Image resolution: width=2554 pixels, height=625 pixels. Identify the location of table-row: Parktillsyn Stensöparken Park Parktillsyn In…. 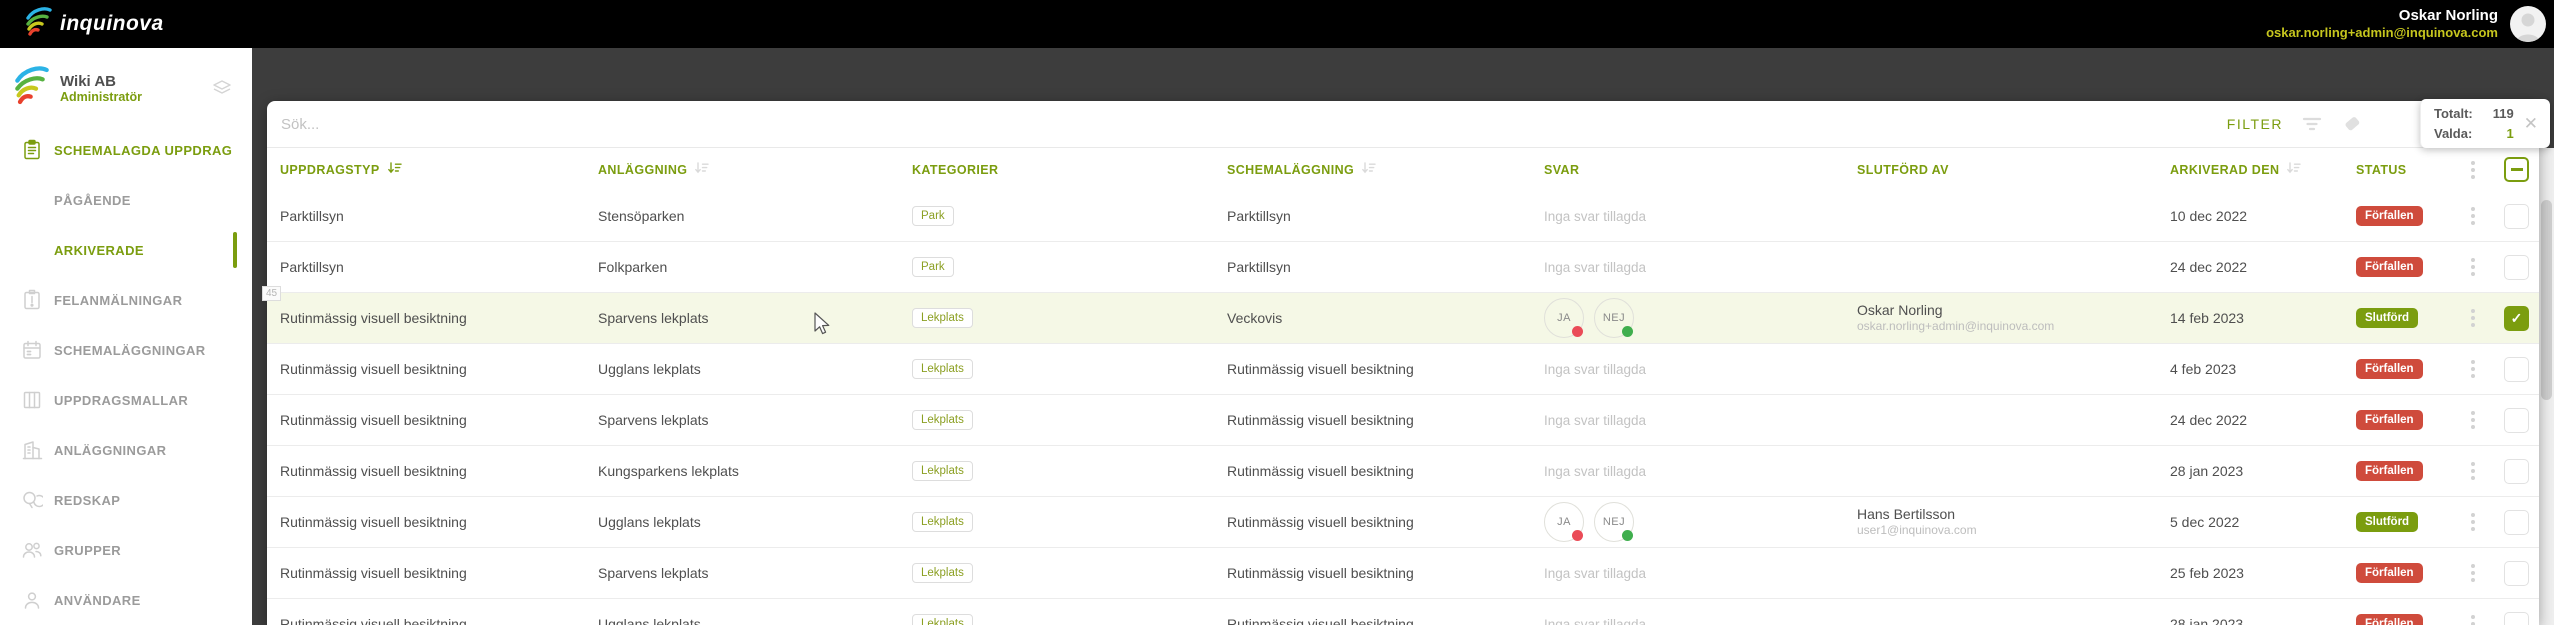
(1403, 216).